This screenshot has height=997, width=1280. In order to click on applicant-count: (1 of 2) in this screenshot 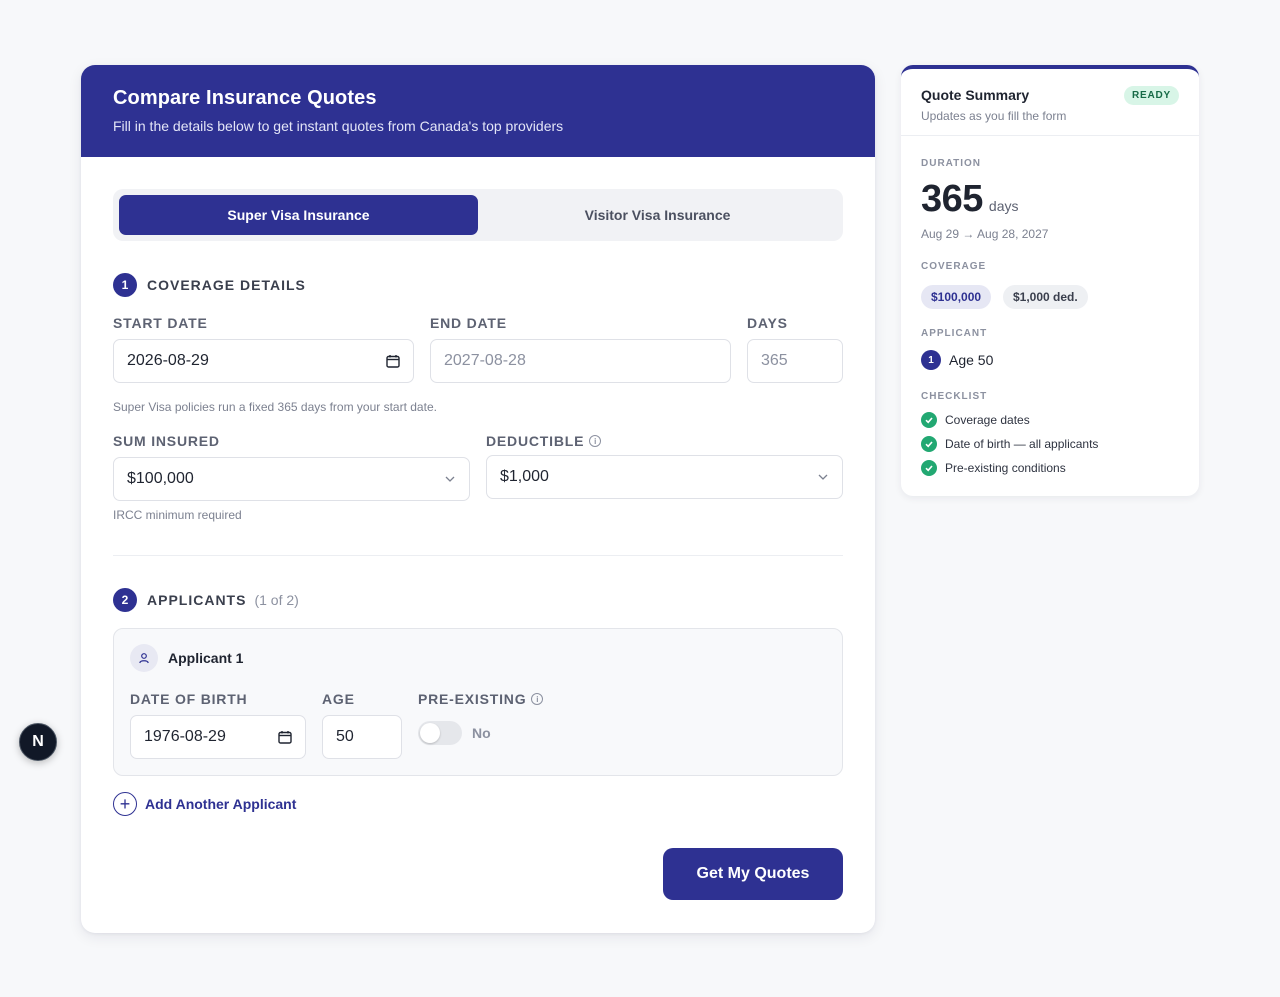, I will do `click(276, 600)`.